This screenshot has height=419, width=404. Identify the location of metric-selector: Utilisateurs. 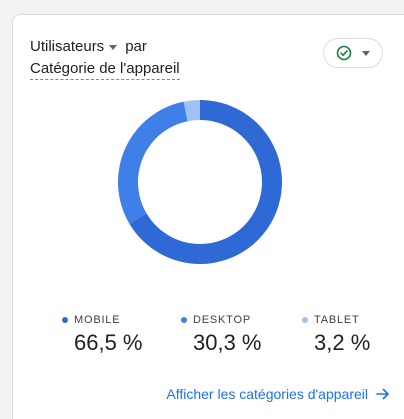
(67, 46).